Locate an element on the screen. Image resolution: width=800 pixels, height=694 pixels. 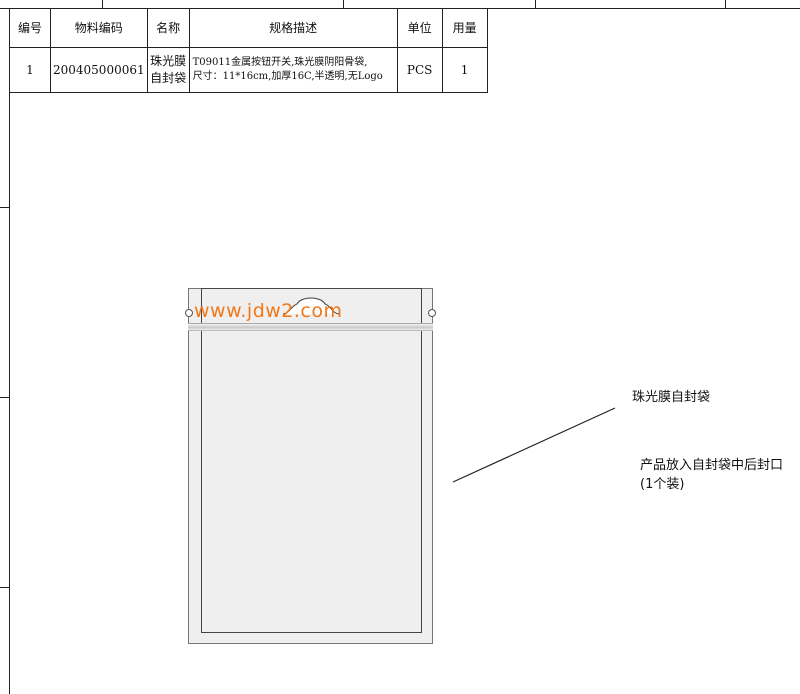
callout-leader-line is located at coordinates (534, 445).